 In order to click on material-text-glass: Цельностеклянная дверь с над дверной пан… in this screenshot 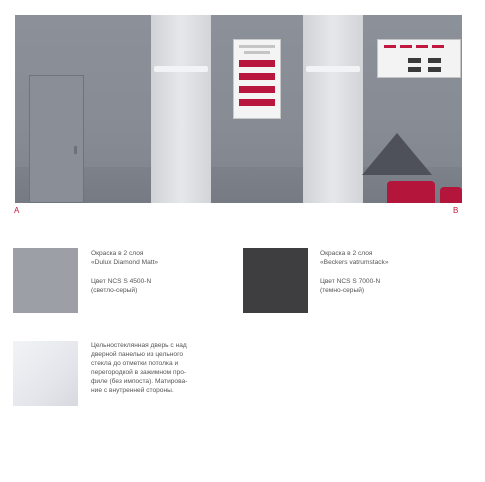, I will do `click(171, 368)`.